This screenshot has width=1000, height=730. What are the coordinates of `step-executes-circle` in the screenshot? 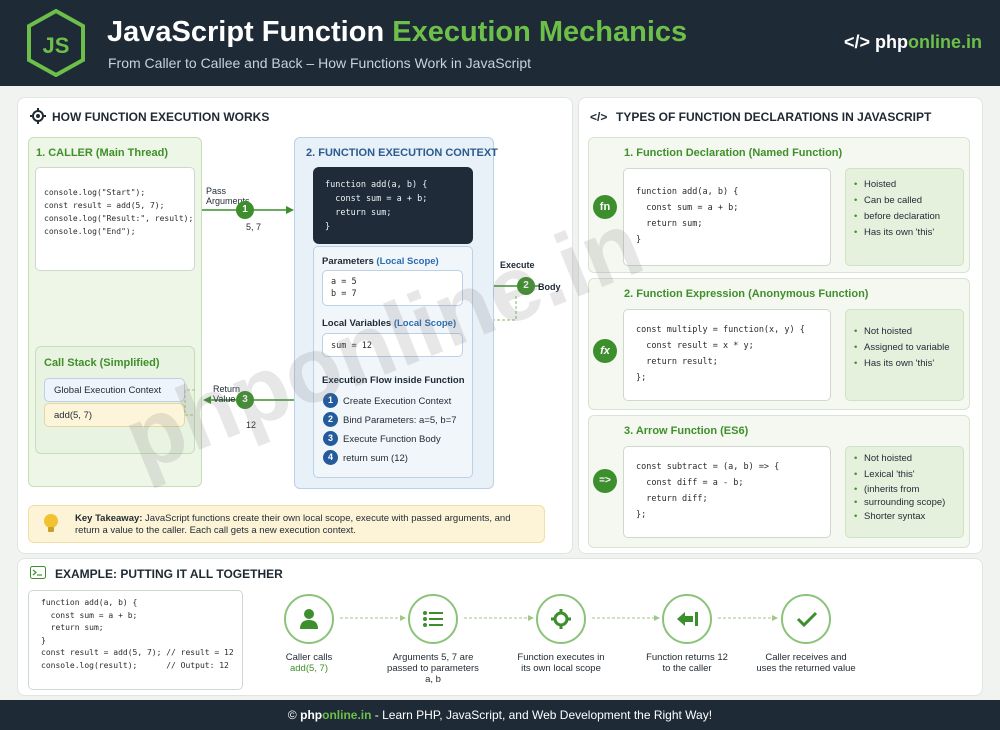 It's located at (561, 619).